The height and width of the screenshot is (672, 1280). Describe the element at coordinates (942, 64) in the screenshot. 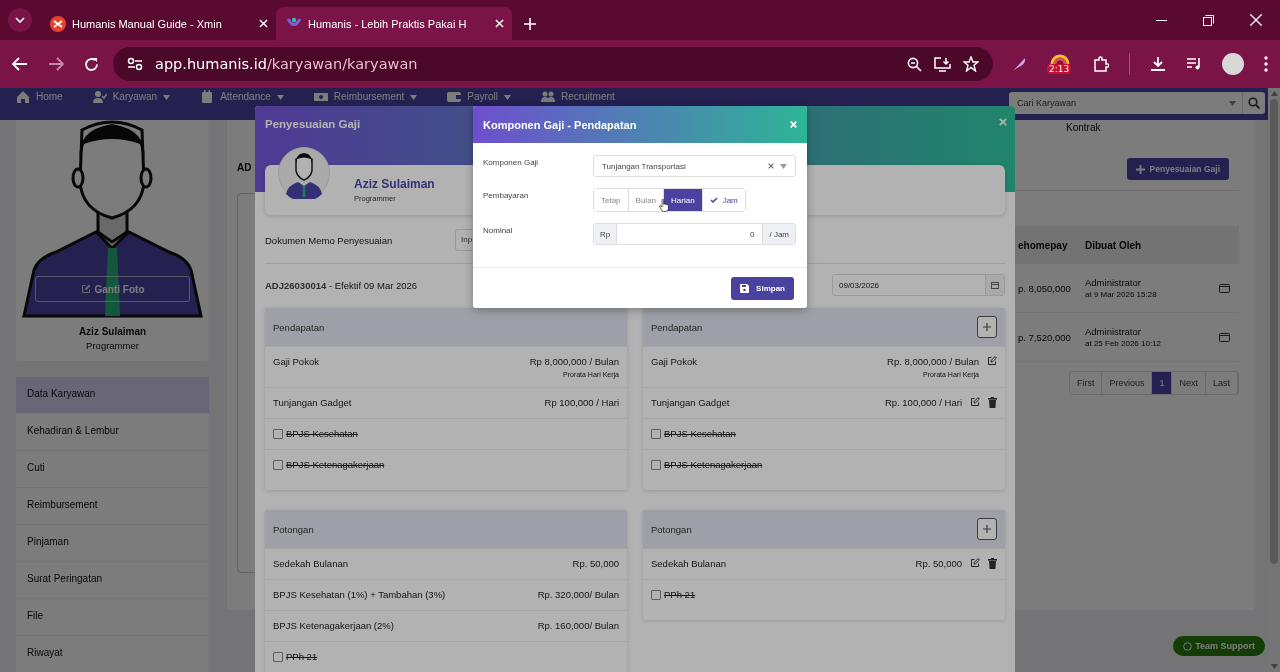

I see `install-icon` at that location.